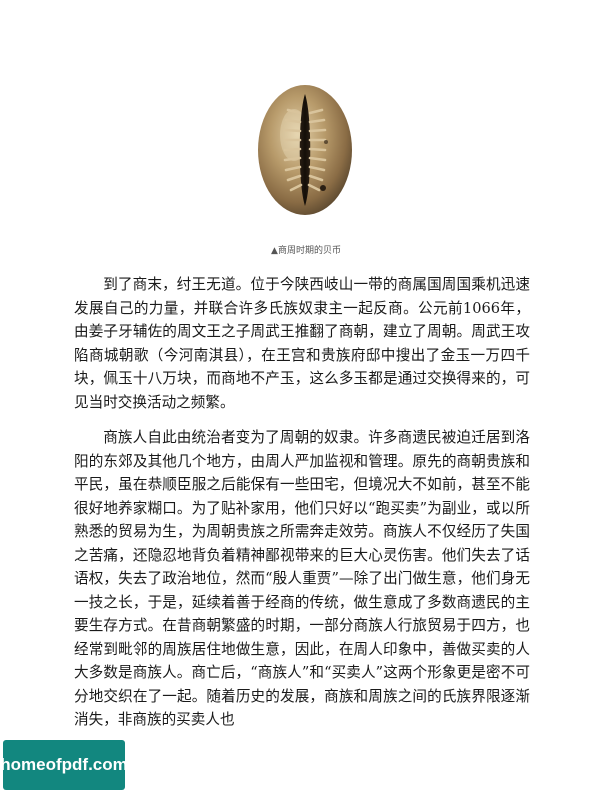 Image resolution: width=612 pixels, height=792 pixels. Describe the element at coordinates (305, 150) in the screenshot. I see `cowrie-shell-image` at that location.